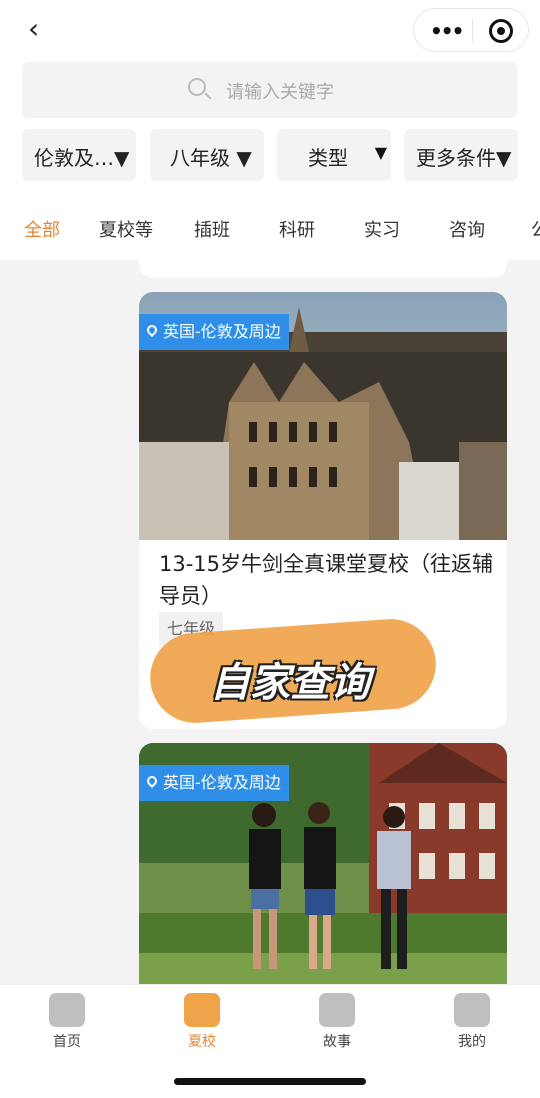  I want to click on filter-grade: 八年级 ▼, so click(207, 155).